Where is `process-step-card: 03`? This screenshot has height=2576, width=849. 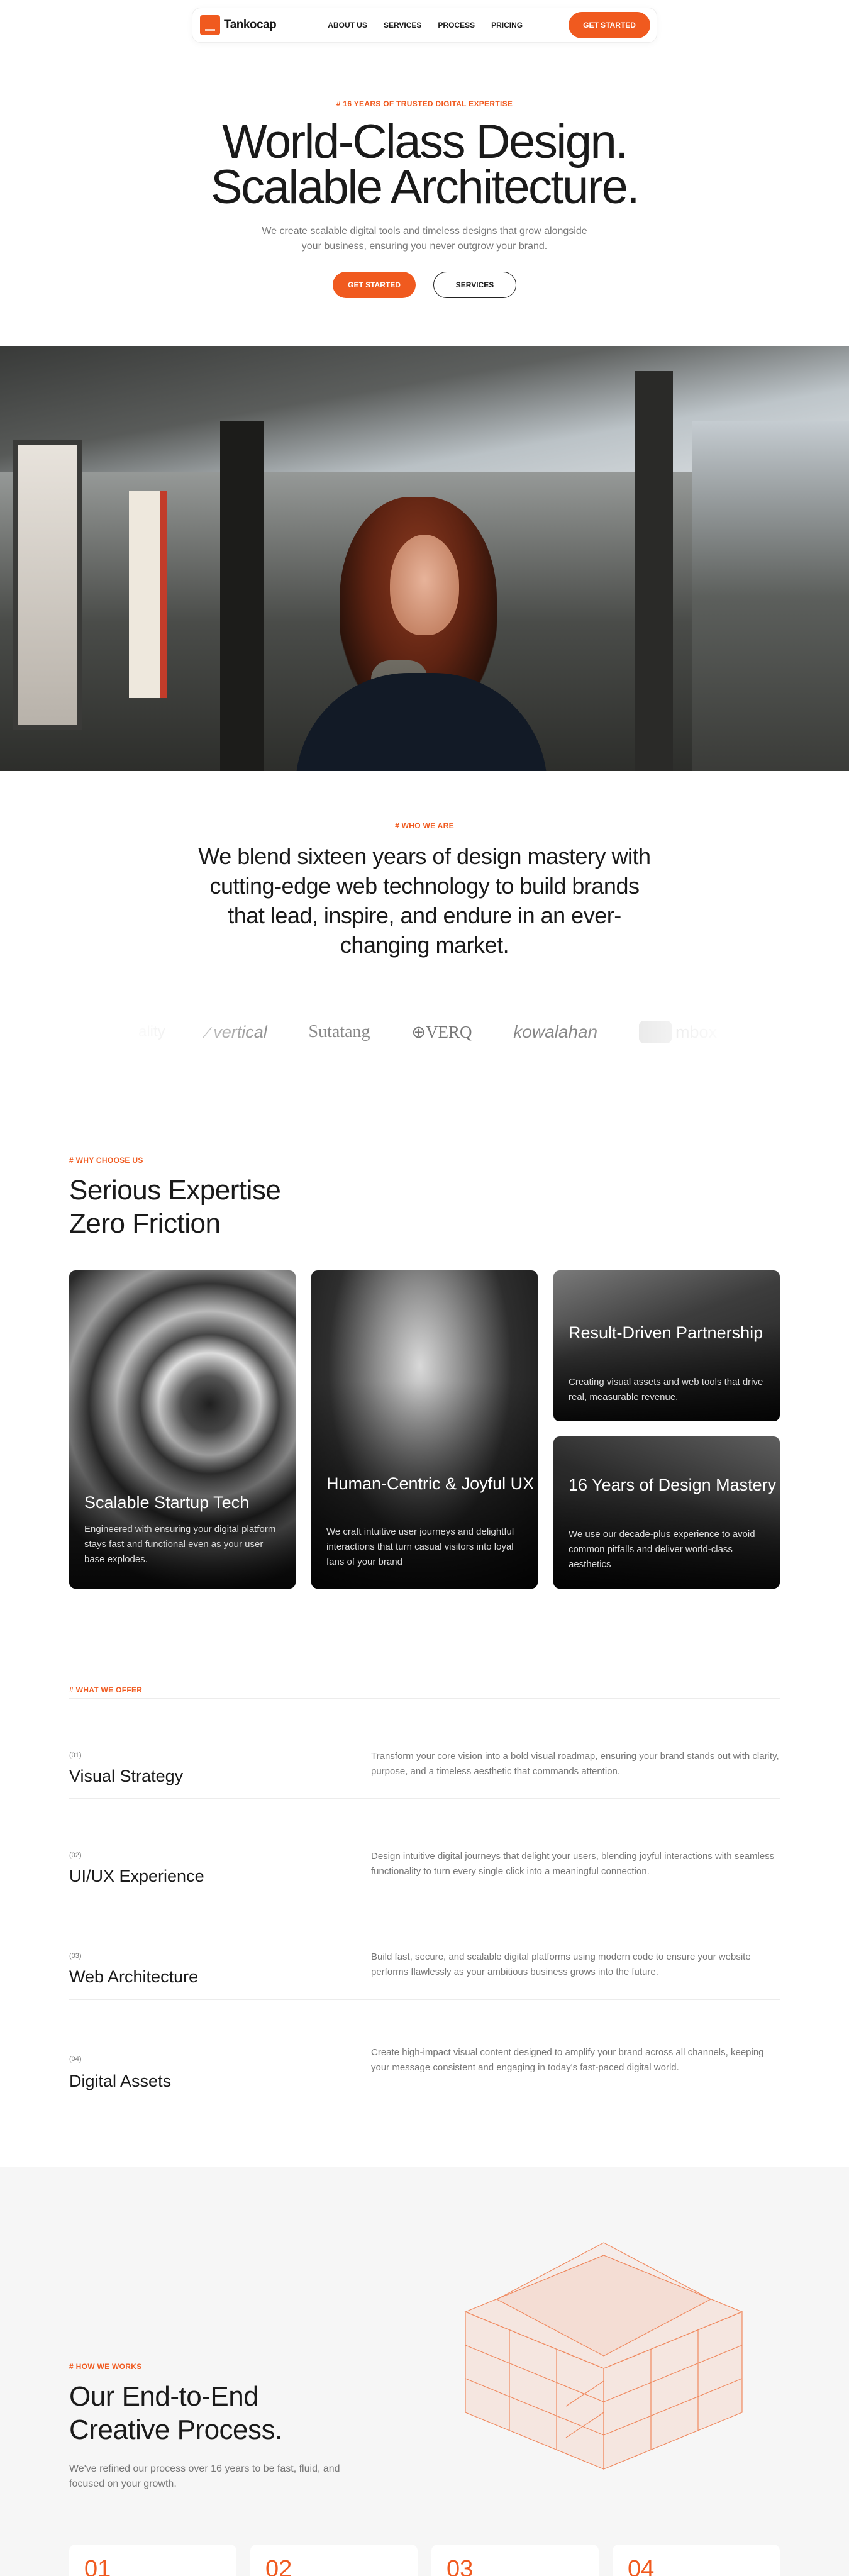 process-step-card: 03 is located at coordinates (515, 2560).